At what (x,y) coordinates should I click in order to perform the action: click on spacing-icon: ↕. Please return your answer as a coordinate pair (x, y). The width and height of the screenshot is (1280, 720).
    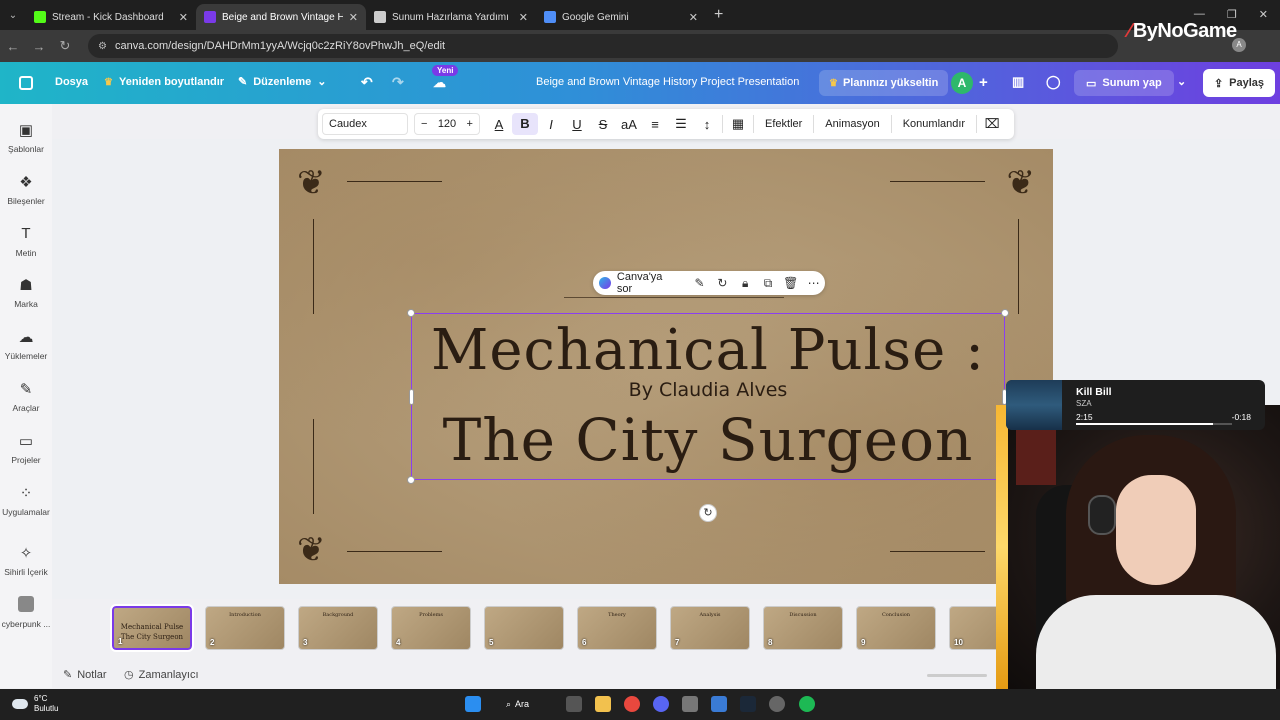
    Looking at the image, I should click on (707, 124).